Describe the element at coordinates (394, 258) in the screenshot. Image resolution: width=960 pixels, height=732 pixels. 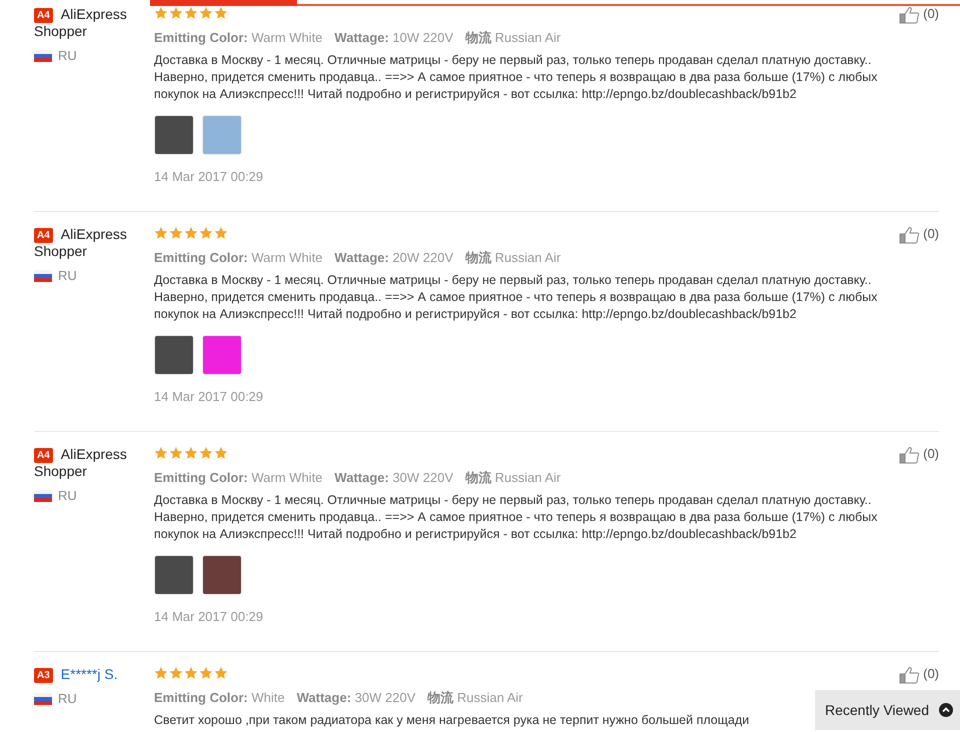
I see `spec-item: Wattage: 20W 220V` at that location.